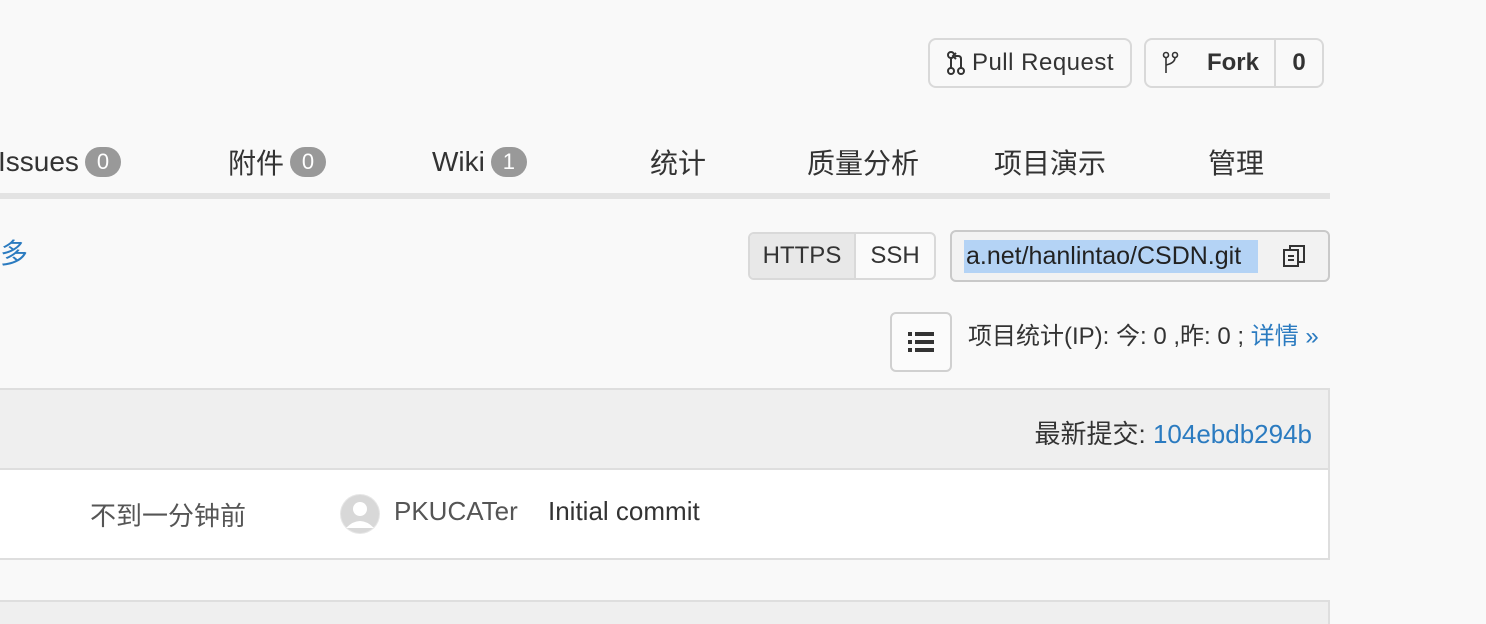 The height and width of the screenshot is (624, 1486). I want to click on commit-message-link: Initial commit, so click(624, 511).